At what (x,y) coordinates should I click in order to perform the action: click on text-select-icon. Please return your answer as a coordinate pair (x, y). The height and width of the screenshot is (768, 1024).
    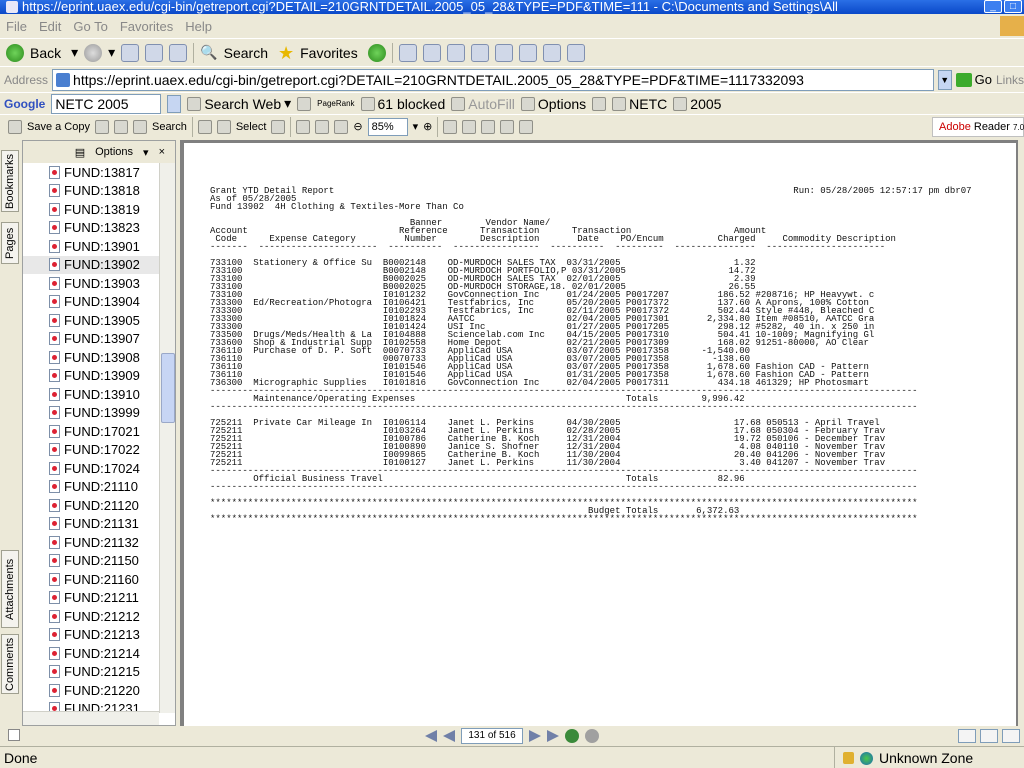
    Looking at the image, I should click on (223, 126).